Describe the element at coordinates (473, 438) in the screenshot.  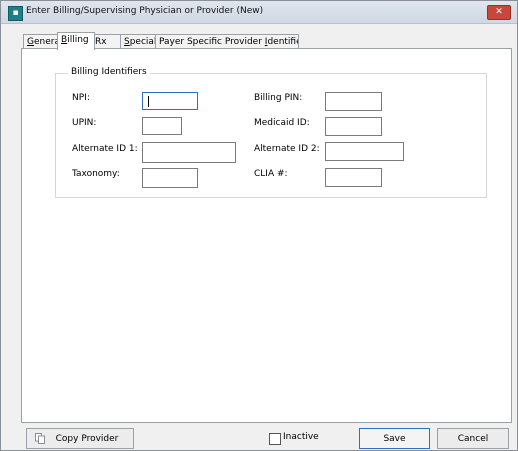
I see `cancel-button: Cancel` at that location.